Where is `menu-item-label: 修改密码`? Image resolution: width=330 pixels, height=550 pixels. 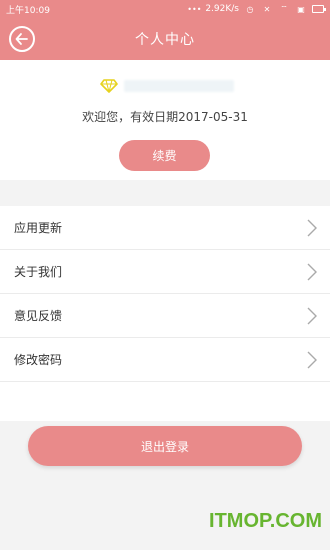 menu-item-label: 修改密码 is located at coordinates (38, 360).